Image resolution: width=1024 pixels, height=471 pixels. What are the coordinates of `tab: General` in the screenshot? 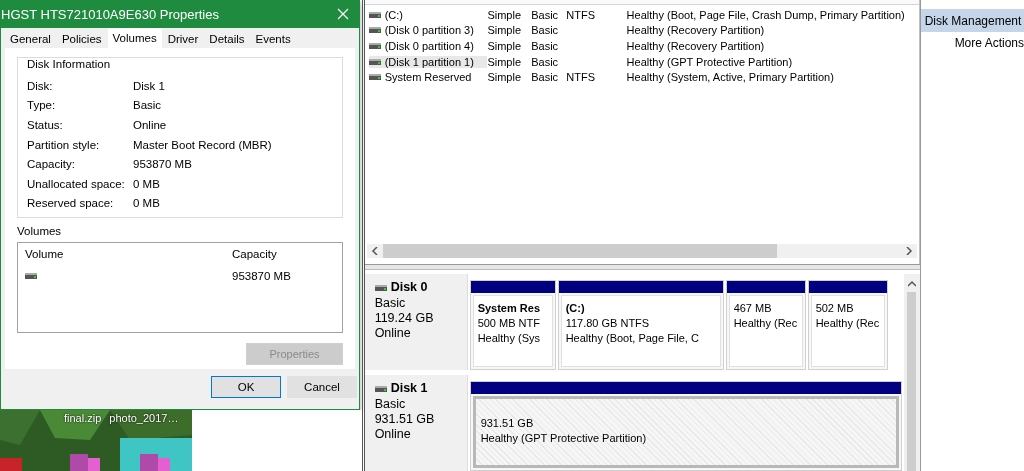 It's located at (30, 39).